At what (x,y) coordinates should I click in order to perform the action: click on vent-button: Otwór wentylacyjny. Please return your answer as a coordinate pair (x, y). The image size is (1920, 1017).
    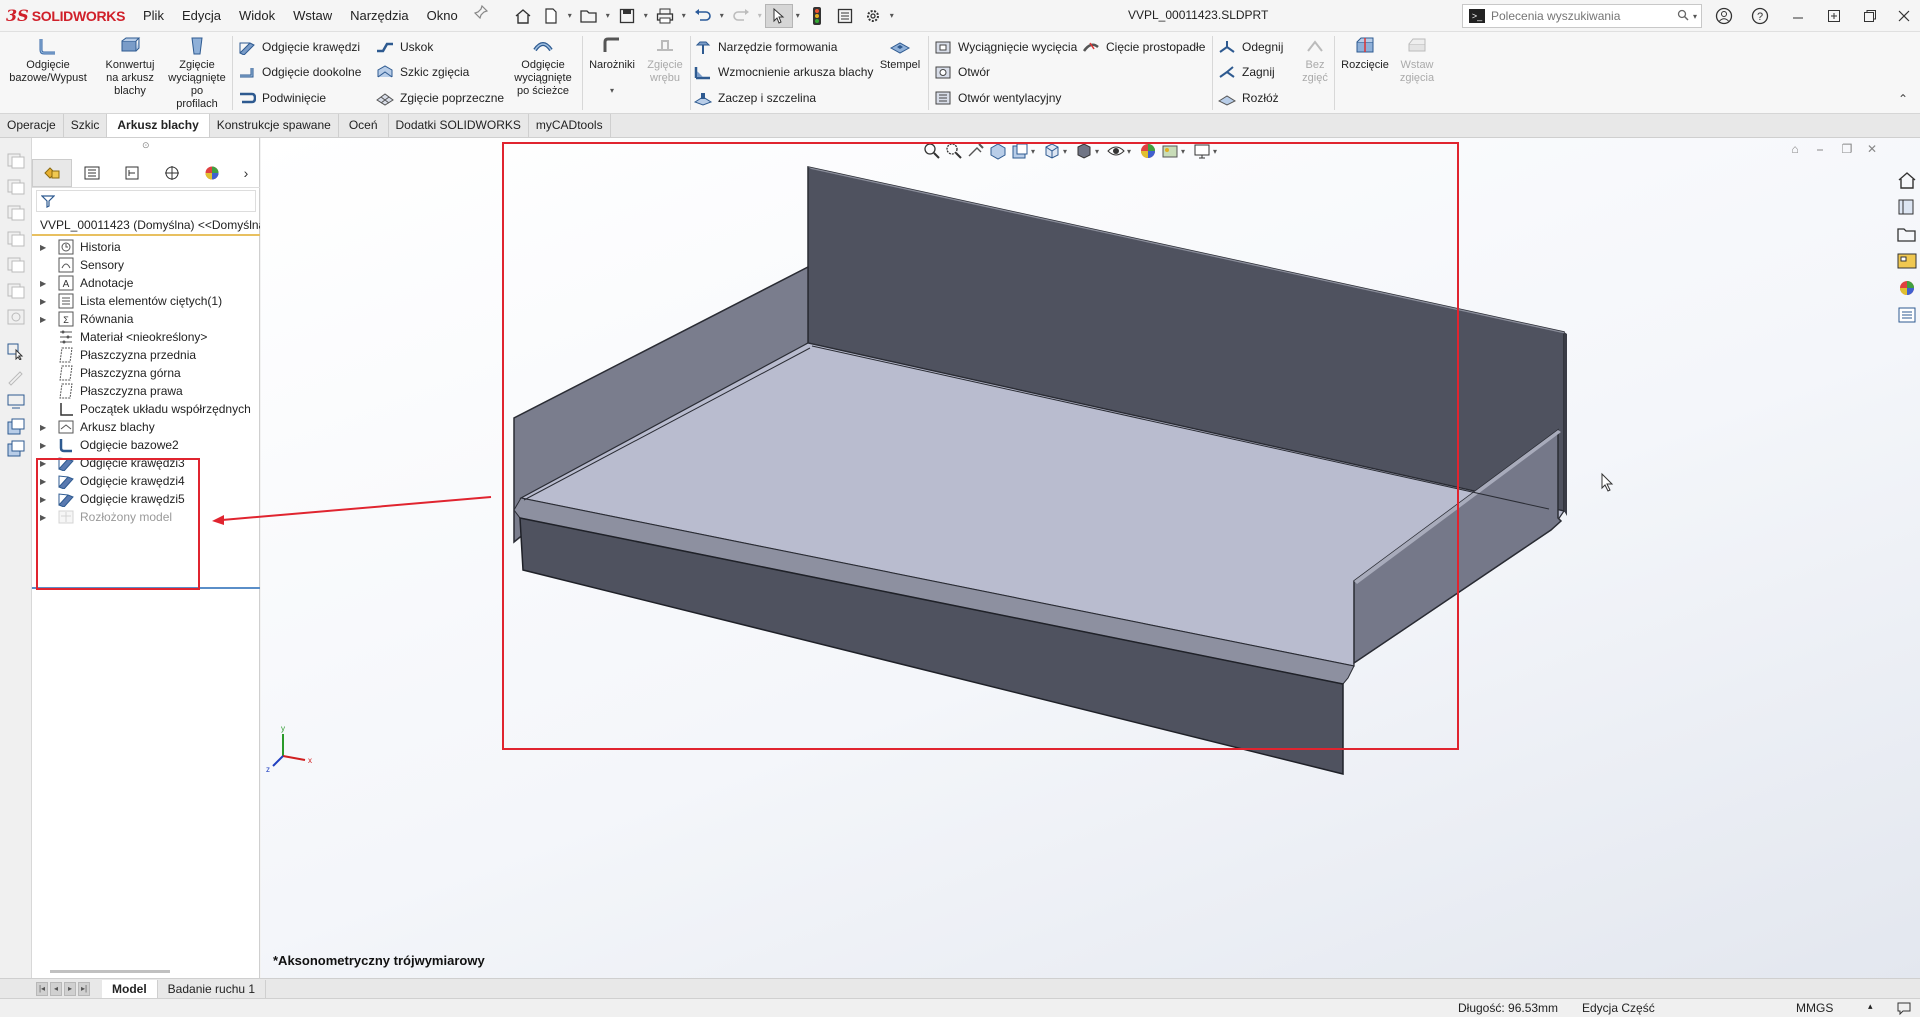
    Looking at the image, I should click on (997, 98).